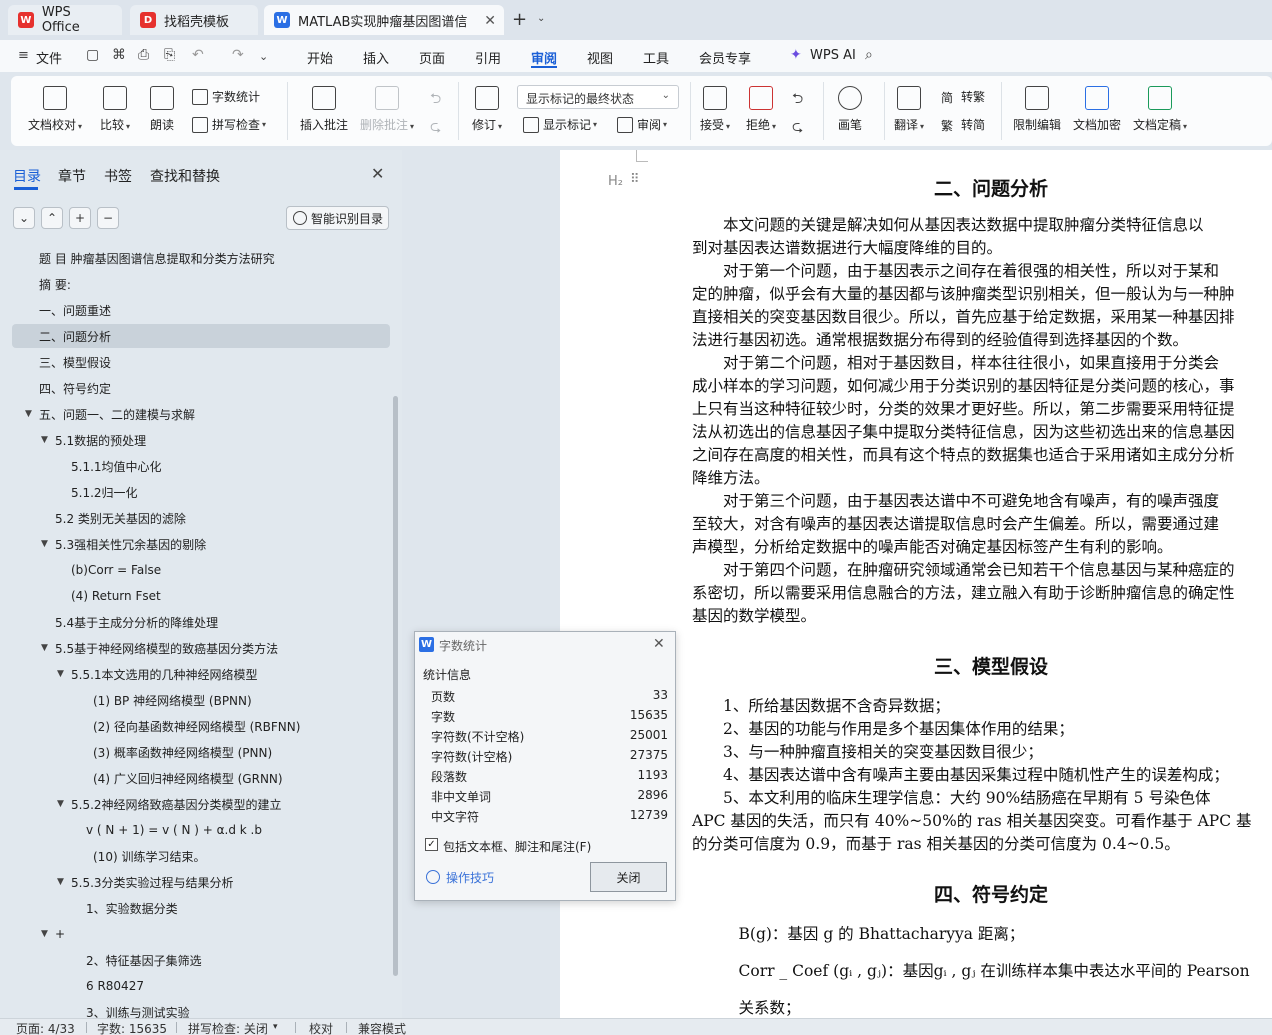 The width and height of the screenshot is (1272, 1035). I want to click on show-markup-button: 显示标记 ▾, so click(560, 124).